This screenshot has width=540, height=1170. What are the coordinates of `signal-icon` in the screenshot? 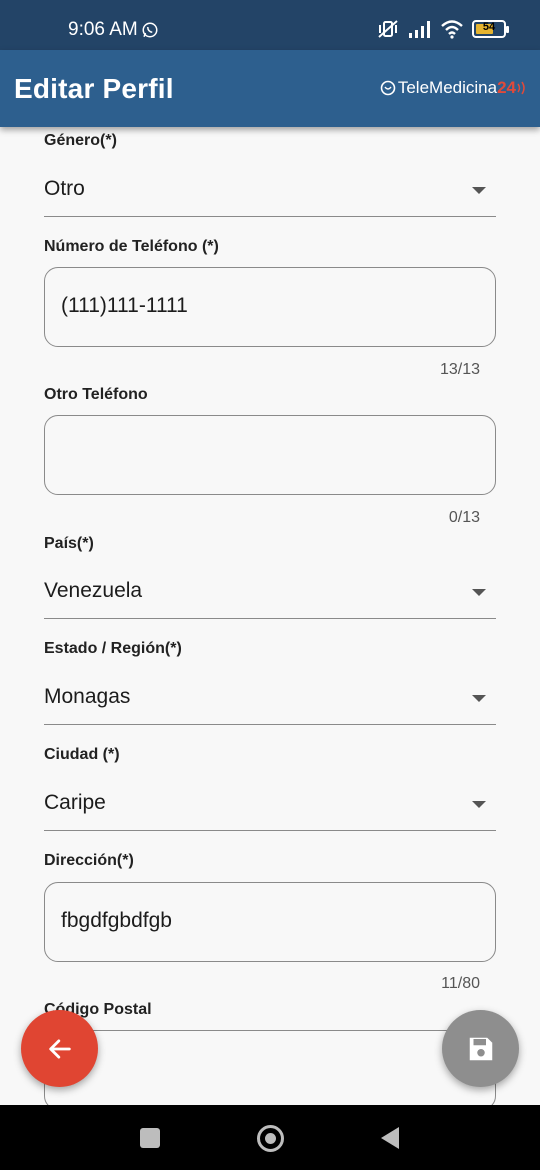 It's located at (419, 29).